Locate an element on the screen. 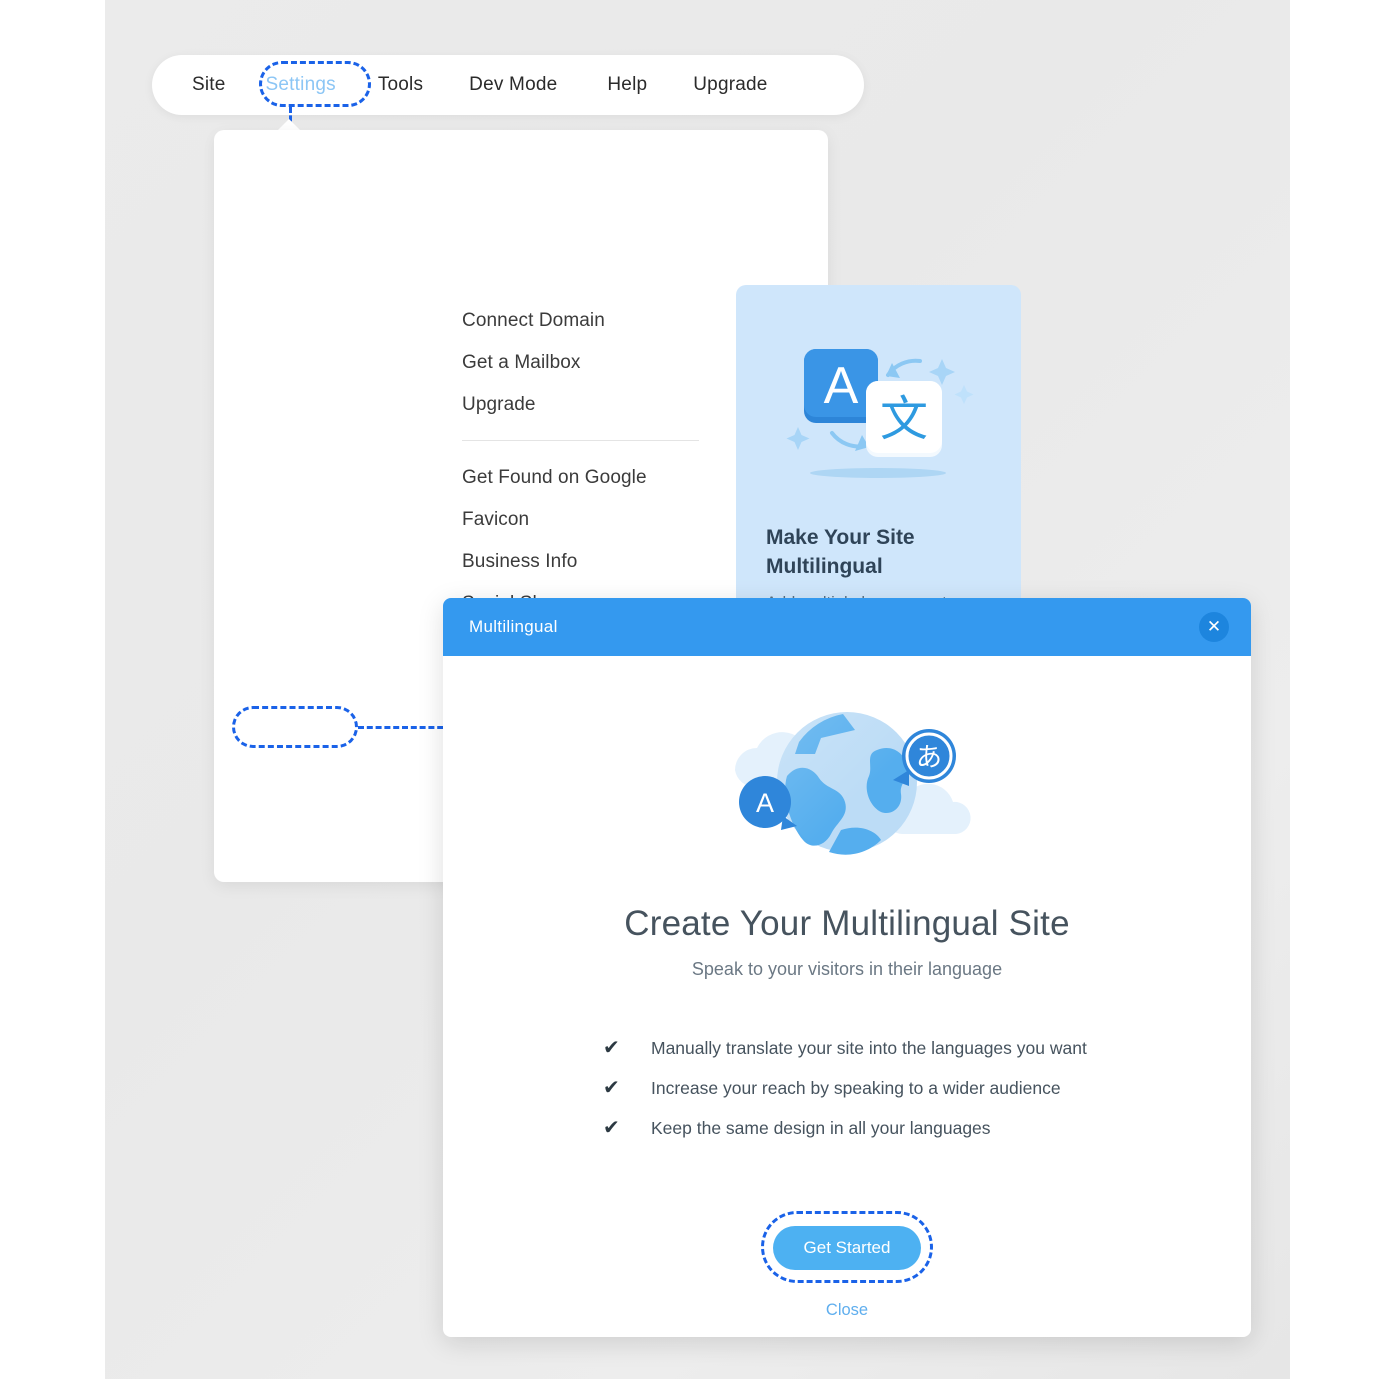 The width and height of the screenshot is (1400, 1400). modal-title: Multilingual is located at coordinates (513, 626).